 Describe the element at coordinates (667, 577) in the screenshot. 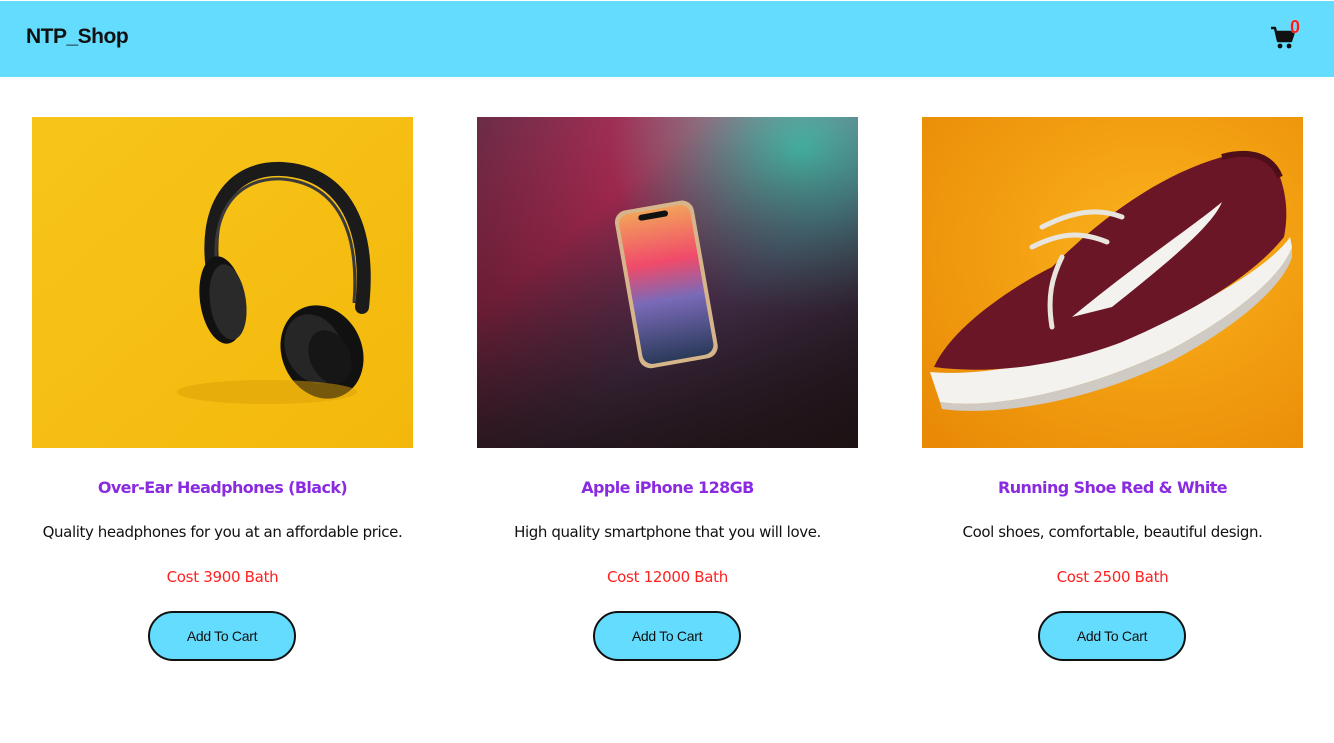

I see `product-price: Cost 12000 Bath` at that location.